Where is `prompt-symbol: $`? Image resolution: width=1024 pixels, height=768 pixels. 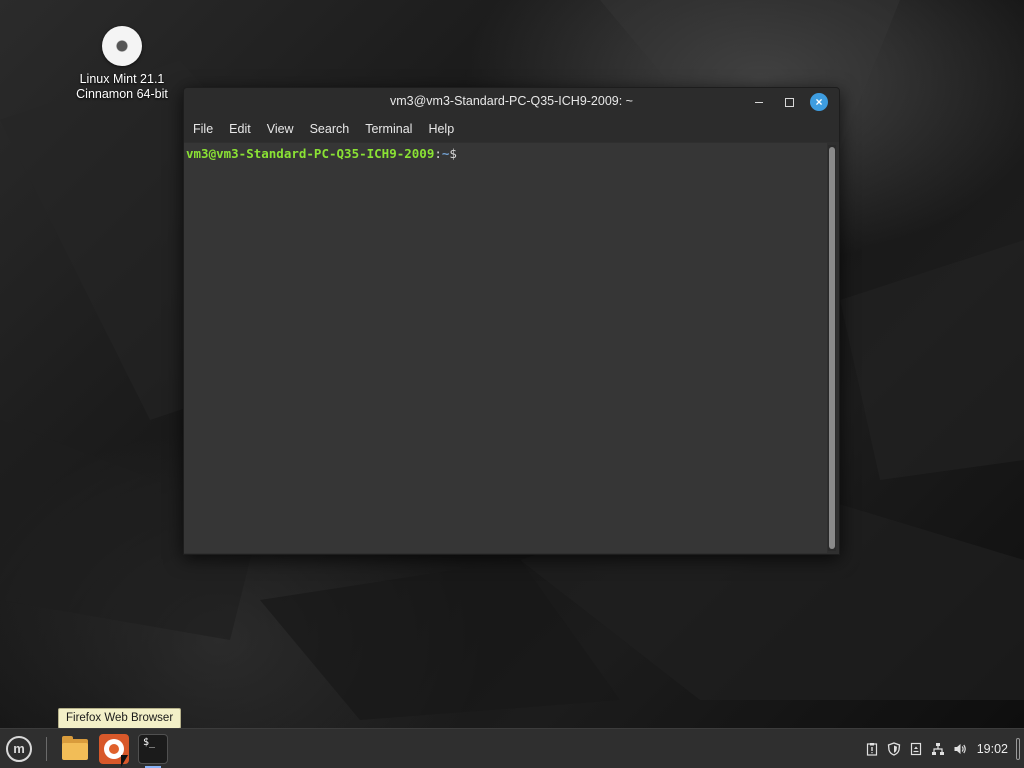 prompt-symbol: $ is located at coordinates (453, 153).